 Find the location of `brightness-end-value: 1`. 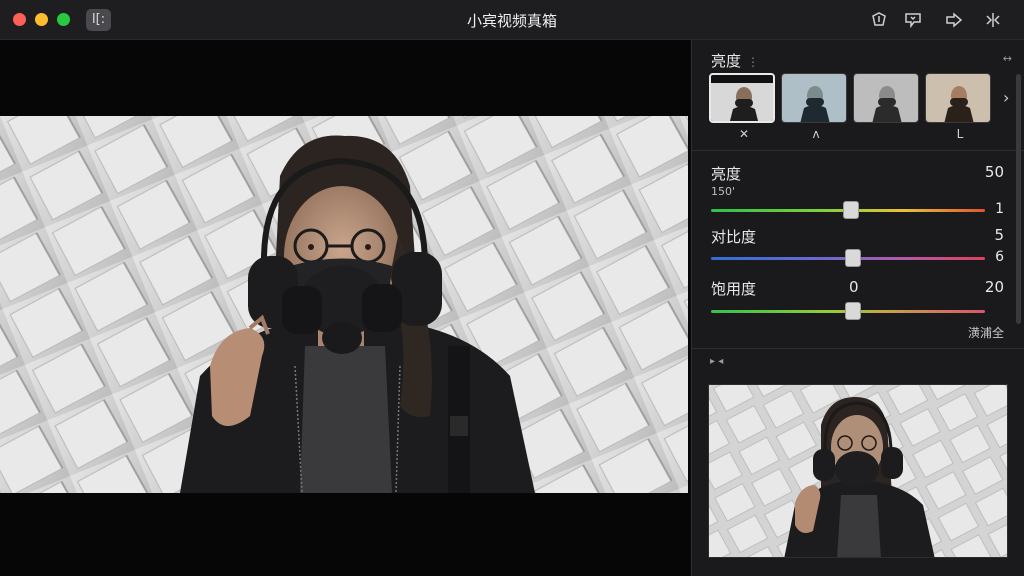

brightness-end-value: 1 is located at coordinates (999, 209).